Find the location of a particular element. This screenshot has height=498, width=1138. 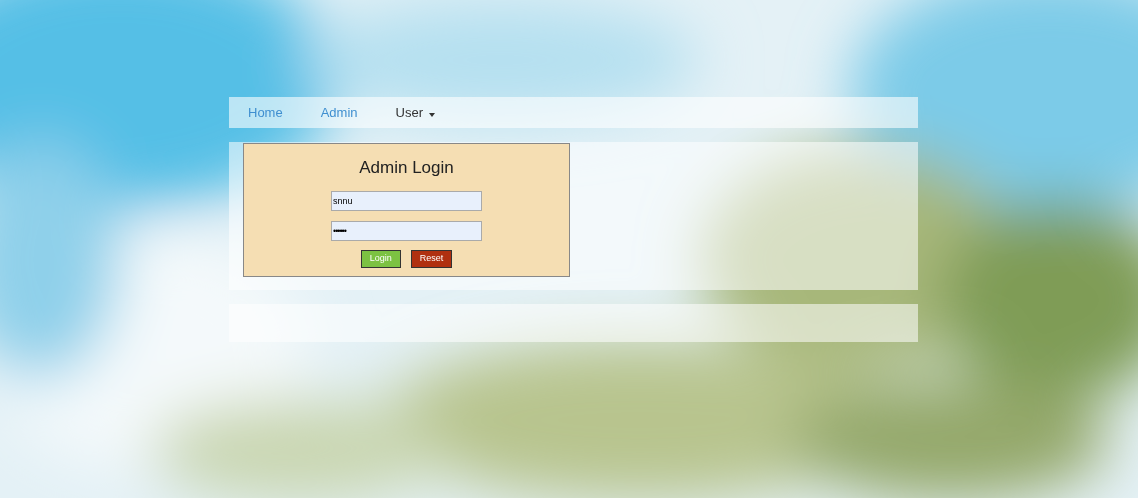

reset-button: Reset is located at coordinates (431, 258).